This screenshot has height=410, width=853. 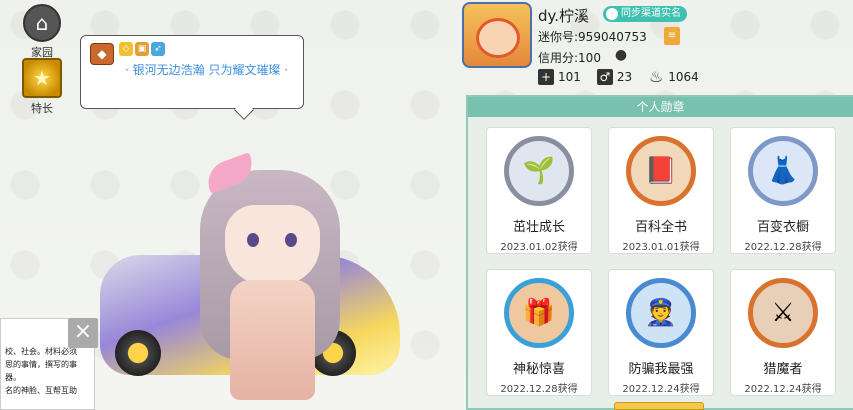 What do you see at coordinates (569, 77) in the screenshot?
I see `stat-value: 101` at bounding box center [569, 77].